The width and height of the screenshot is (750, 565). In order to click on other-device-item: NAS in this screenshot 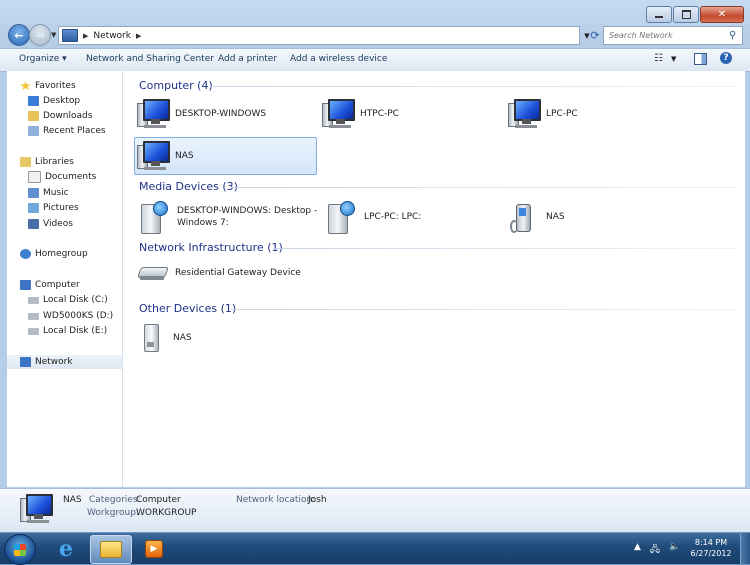, I will do `click(164, 338)`.